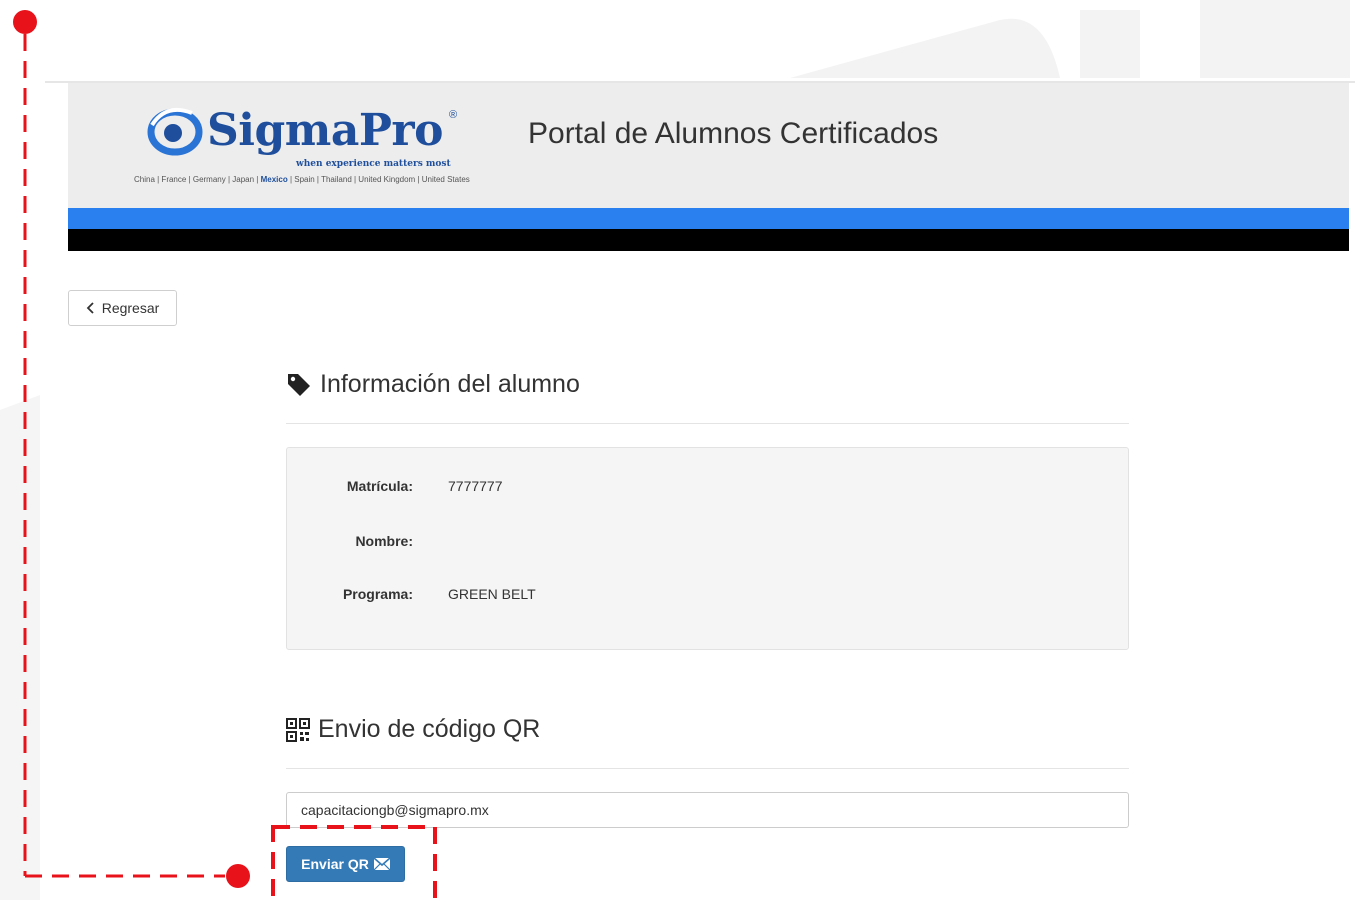 The height and width of the screenshot is (900, 1355). What do you see at coordinates (130, 308) in the screenshot?
I see `back-button-label: Regresar` at bounding box center [130, 308].